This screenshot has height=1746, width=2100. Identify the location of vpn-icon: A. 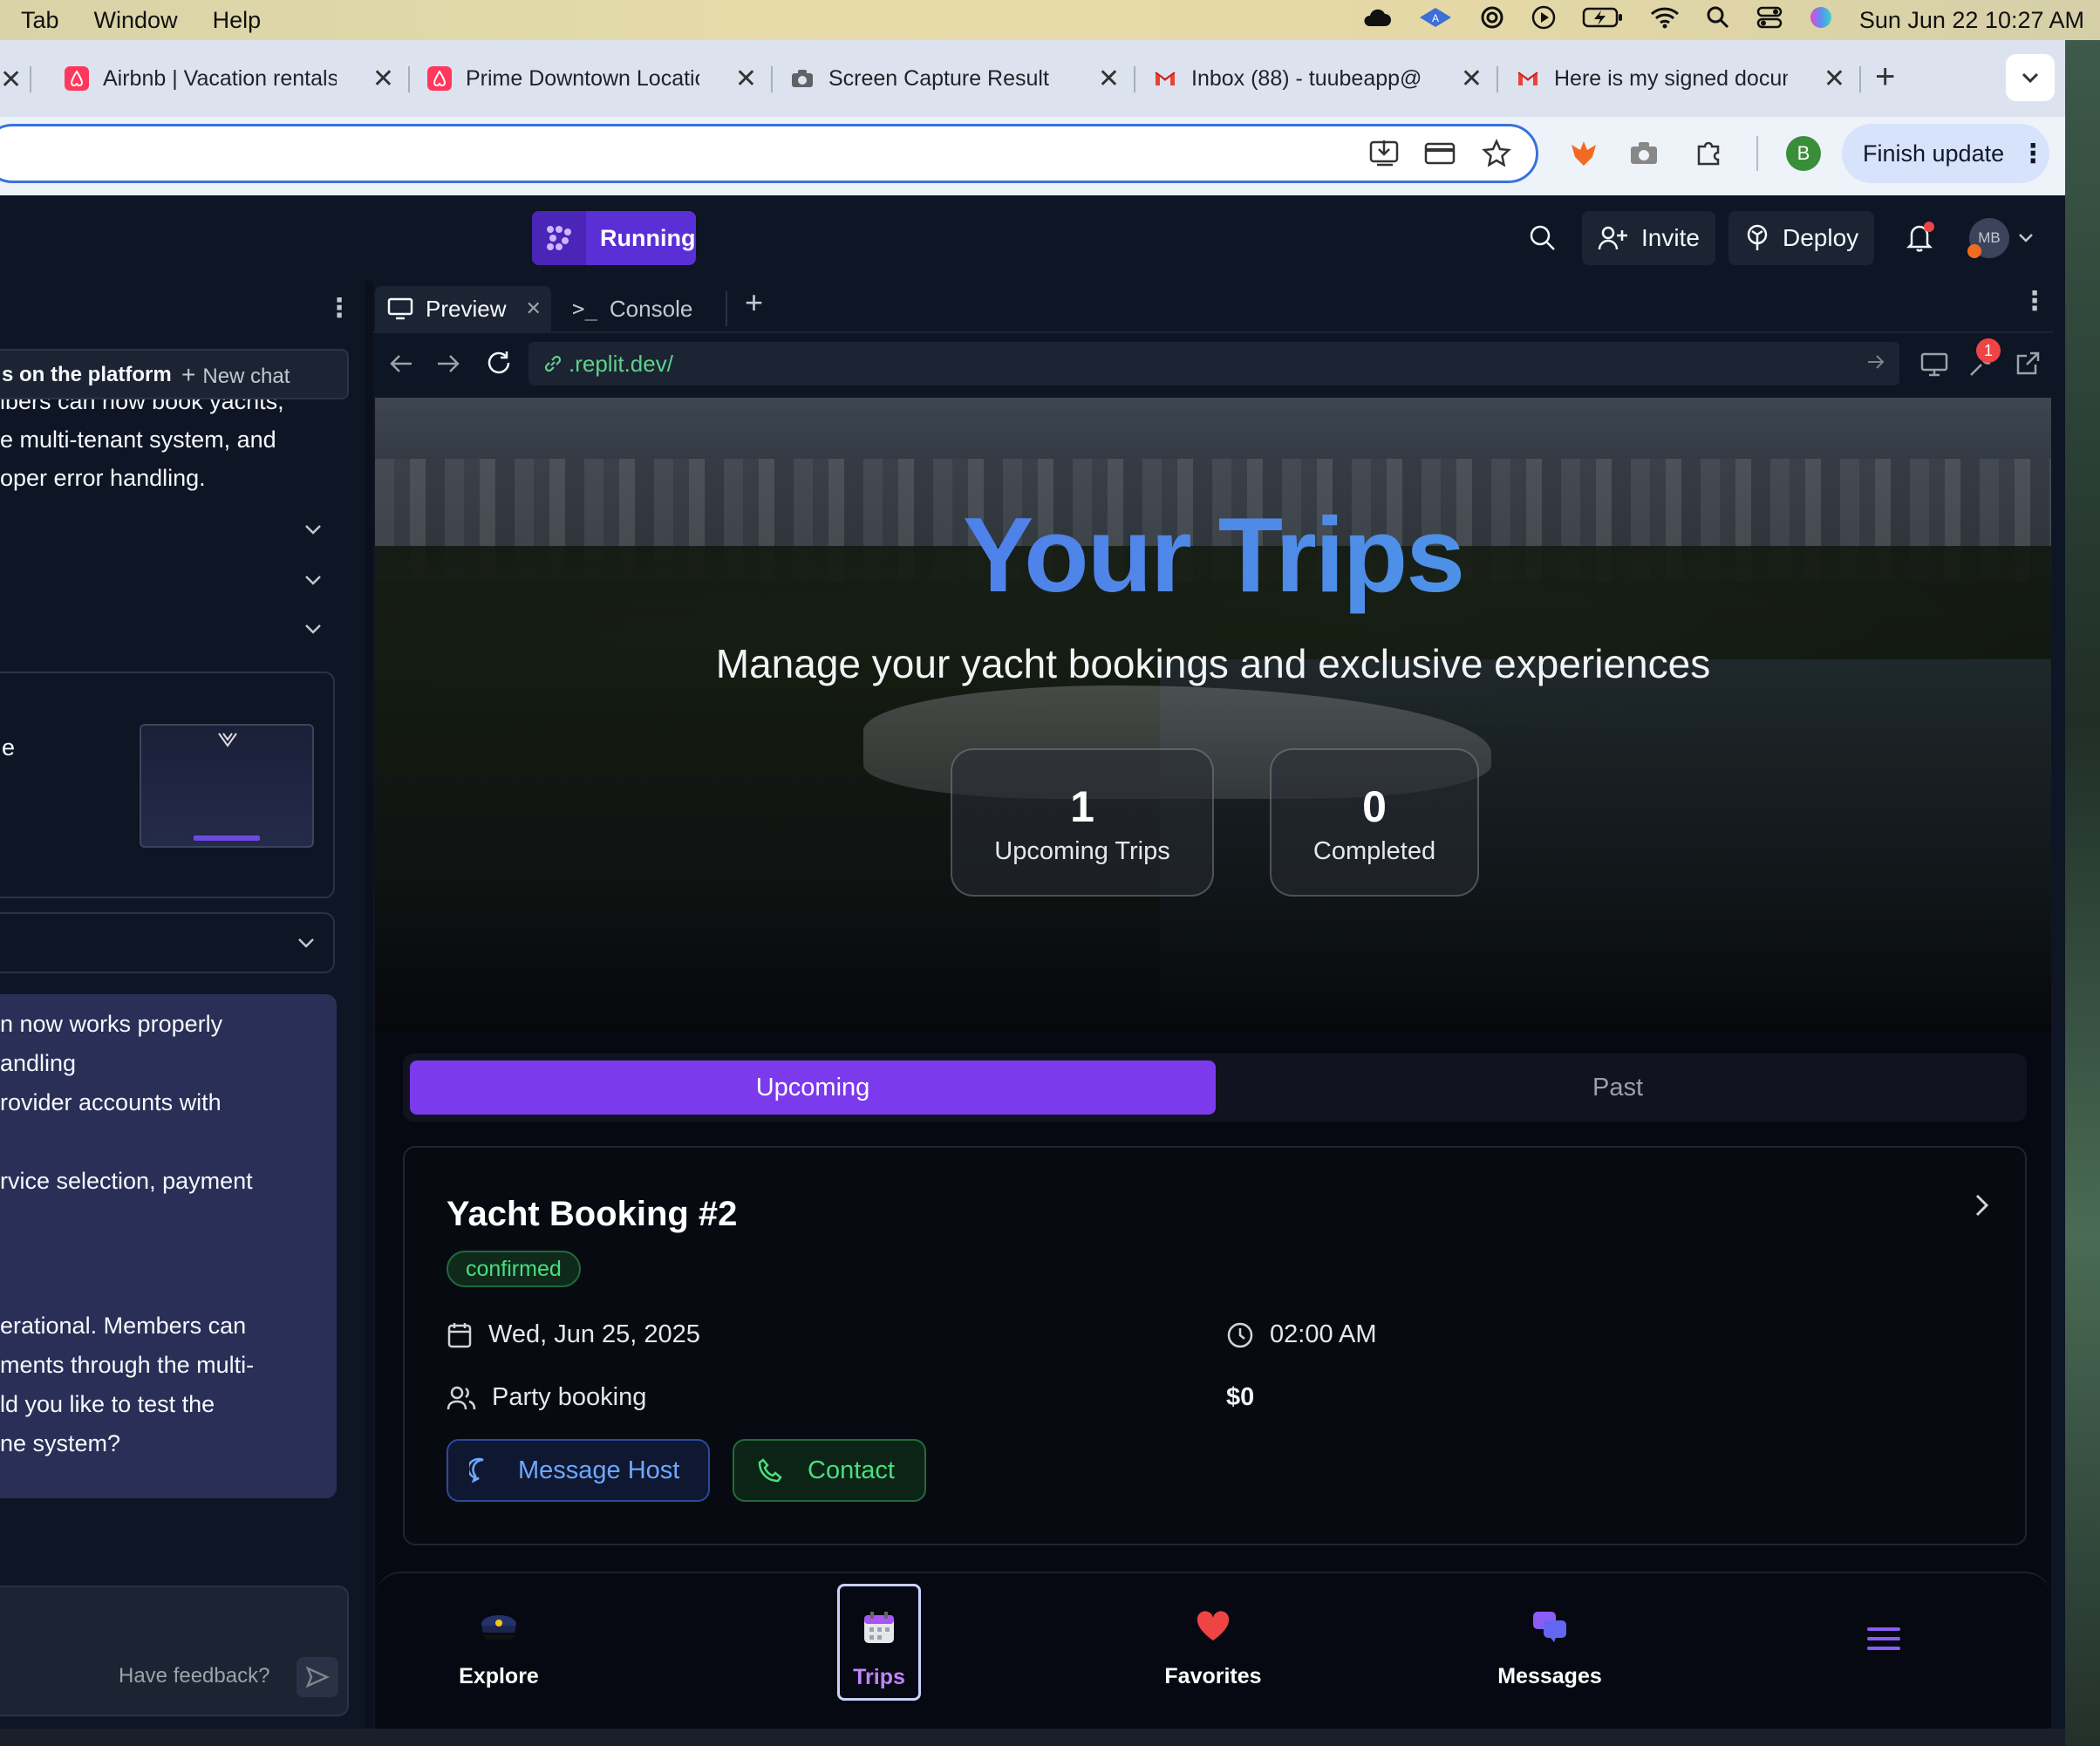
(1436, 20).